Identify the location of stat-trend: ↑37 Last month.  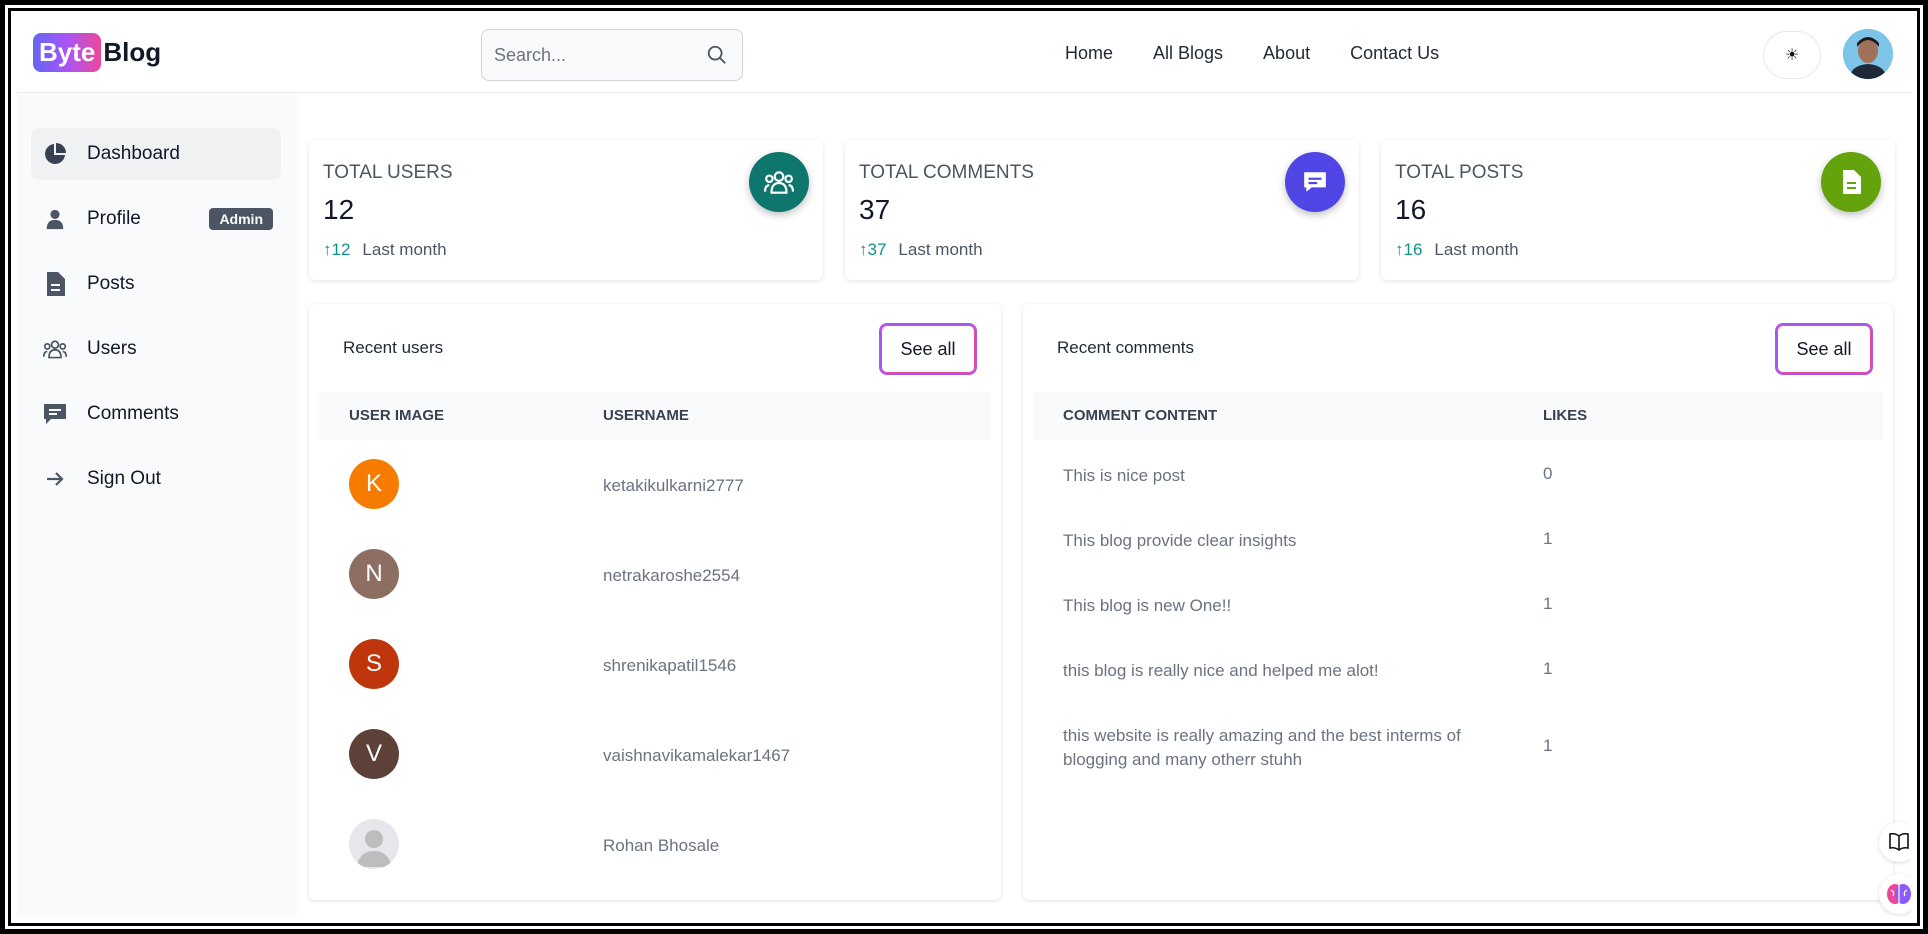
(921, 250).